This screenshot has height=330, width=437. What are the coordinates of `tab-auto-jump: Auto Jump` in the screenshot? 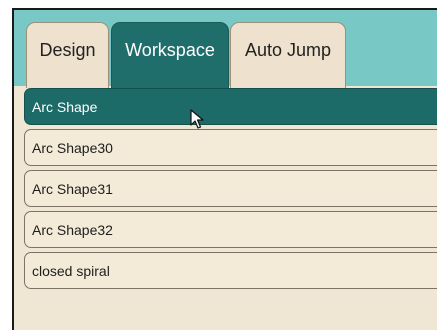 It's located at (288, 55).